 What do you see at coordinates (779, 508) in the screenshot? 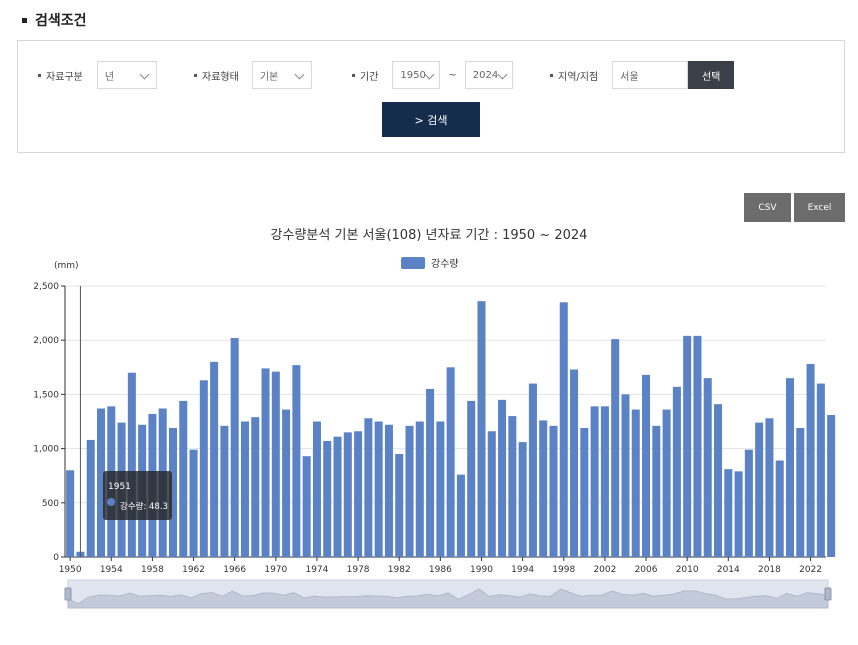
I see `bar-2019` at bounding box center [779, 508].